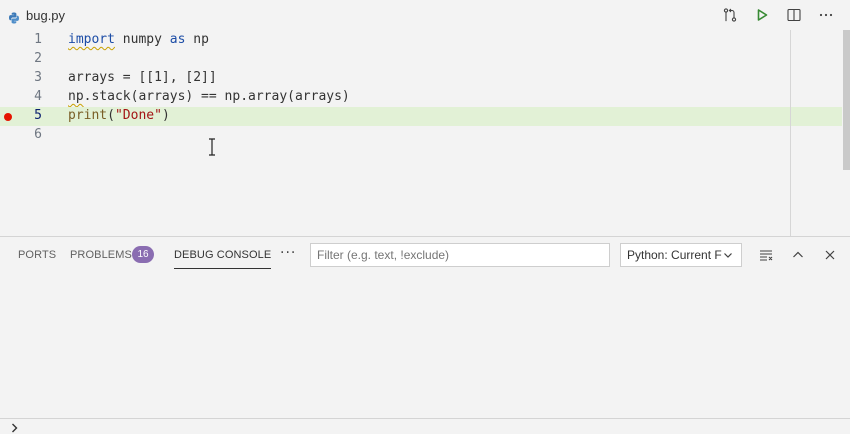 This screenshot has width=850, height=434. I want to click on function-print: print, so click(88, 115).